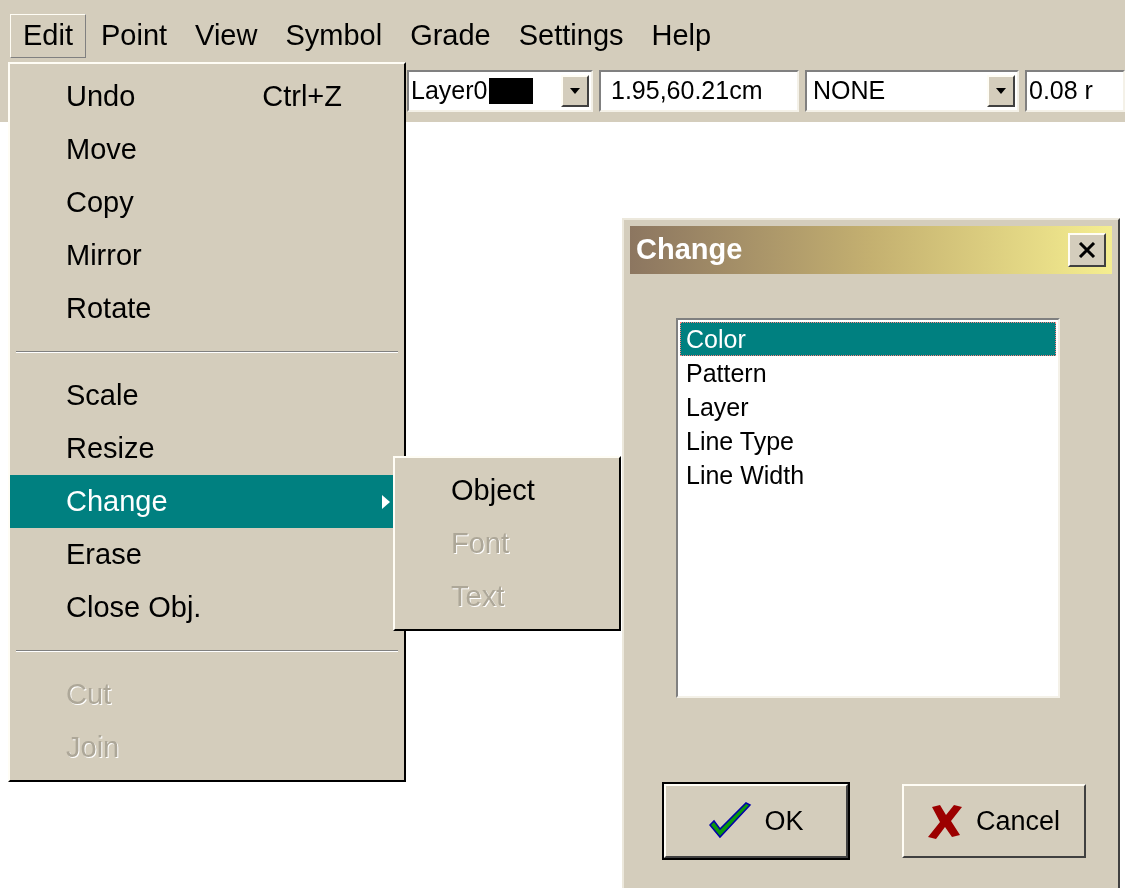  Describe the element at coordinates (571, 36) in the screenshot. I see `menu-bar-item: Settings` at that location.